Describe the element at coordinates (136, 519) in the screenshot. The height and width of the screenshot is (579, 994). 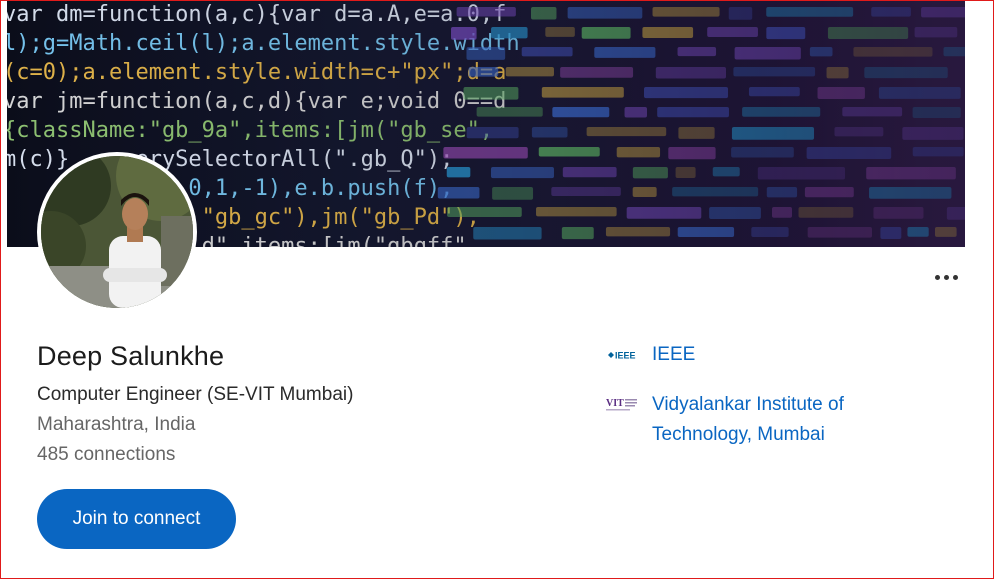
I see `join-to-connect-button: Join to connect` at that location.